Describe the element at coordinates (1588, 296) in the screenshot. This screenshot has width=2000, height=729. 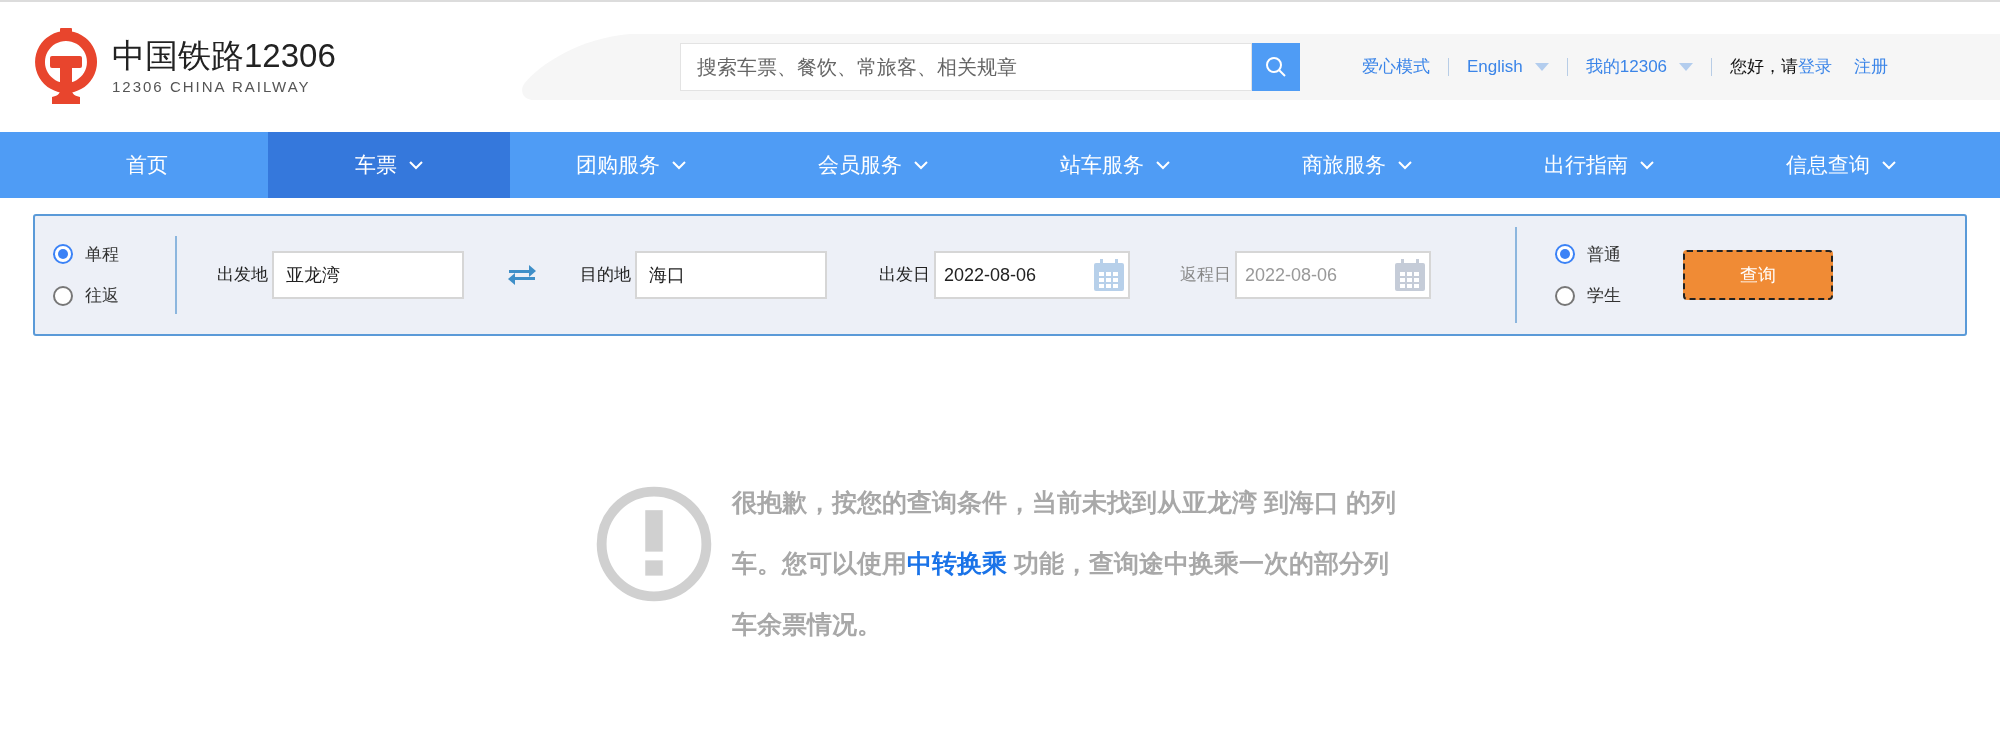
I see `radio-option: 学生` at that location.